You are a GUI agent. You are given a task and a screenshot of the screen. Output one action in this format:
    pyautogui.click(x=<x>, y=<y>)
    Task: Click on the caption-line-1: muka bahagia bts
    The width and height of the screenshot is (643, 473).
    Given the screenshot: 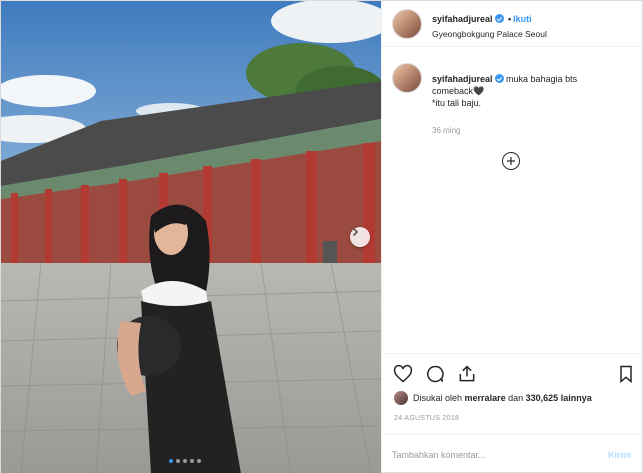 What is the action you would take?
    pyautogui.click(x=542, y=79)
    